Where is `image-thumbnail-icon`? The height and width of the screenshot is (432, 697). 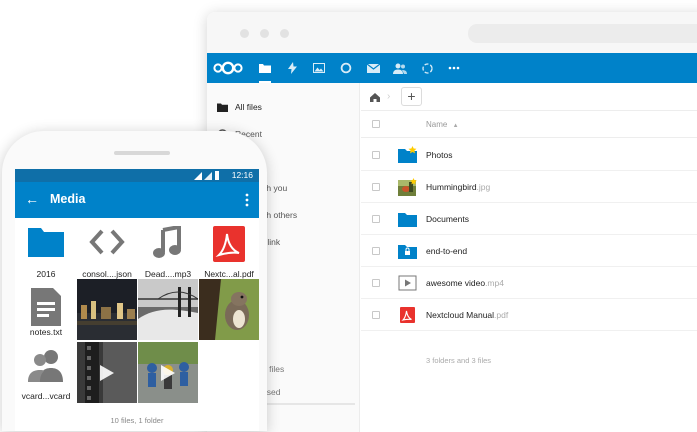 image-thumbnail-icon is located at coordinates (407, 187).